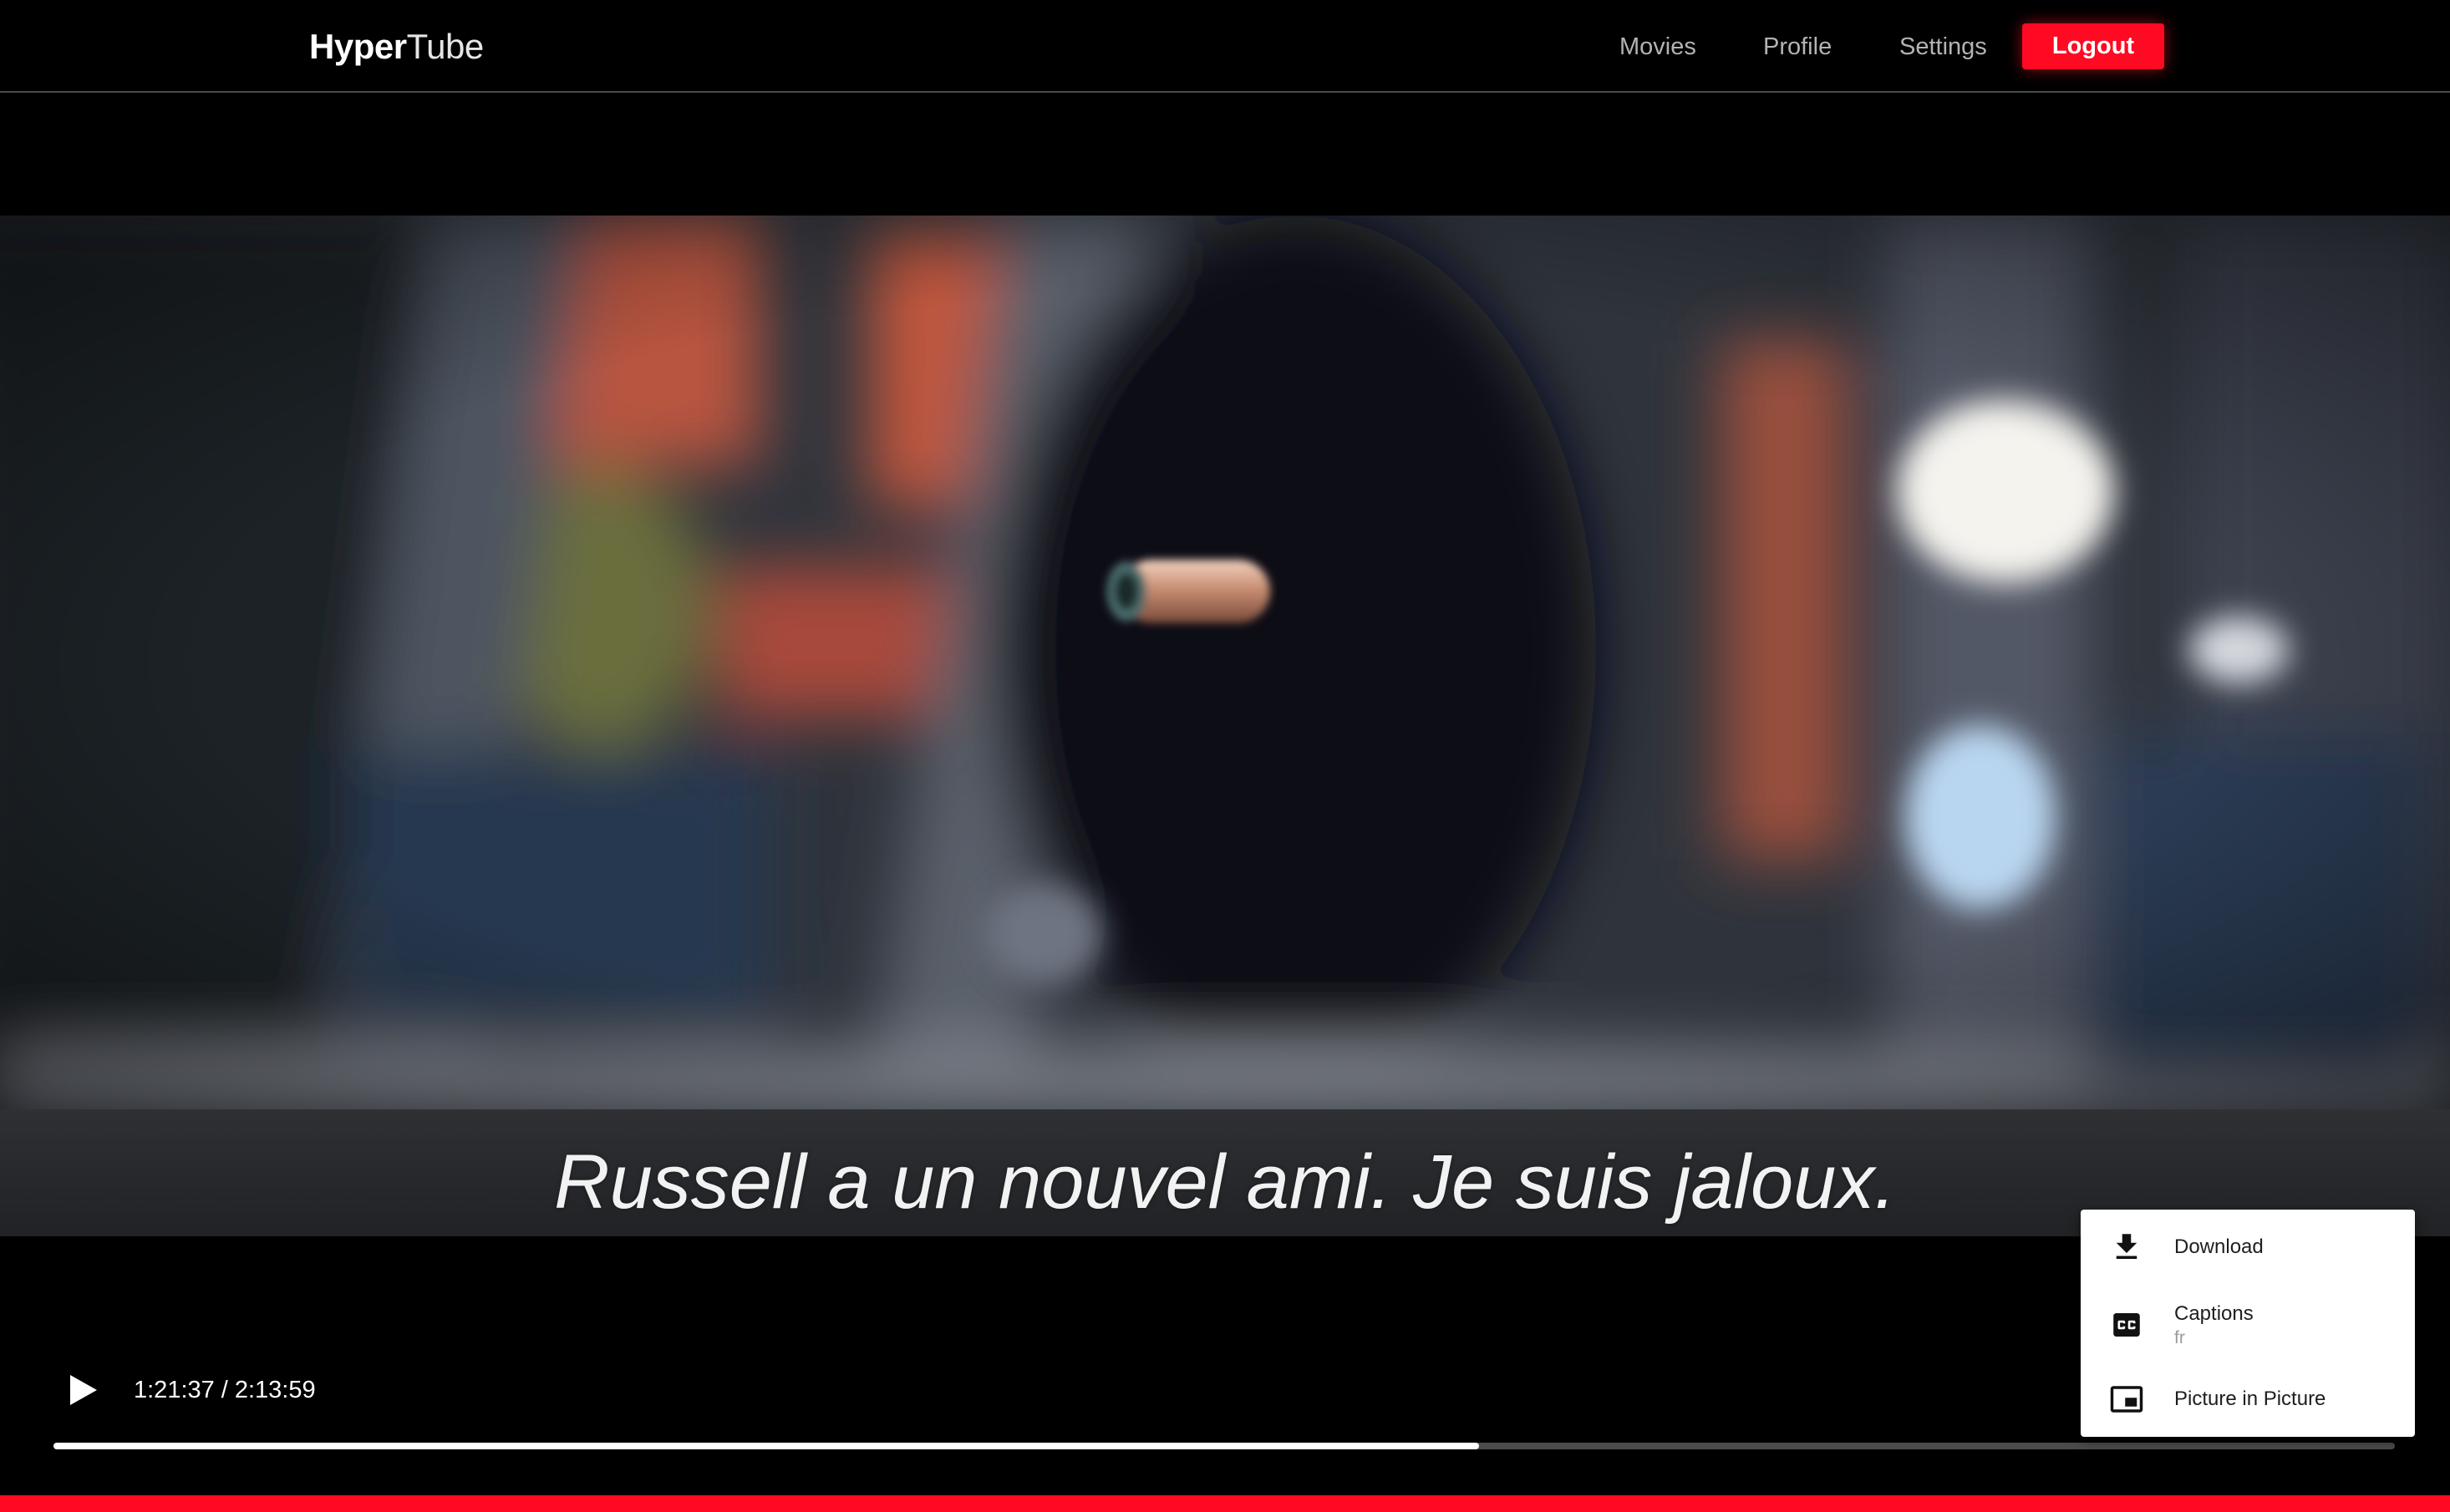 Image resolution: width=2450 pixels, height=1512 pixels. Describe the element at coordinates (2214, 1313) in the screenshot. I see `menu-item-captions-label: Captions` at that location.